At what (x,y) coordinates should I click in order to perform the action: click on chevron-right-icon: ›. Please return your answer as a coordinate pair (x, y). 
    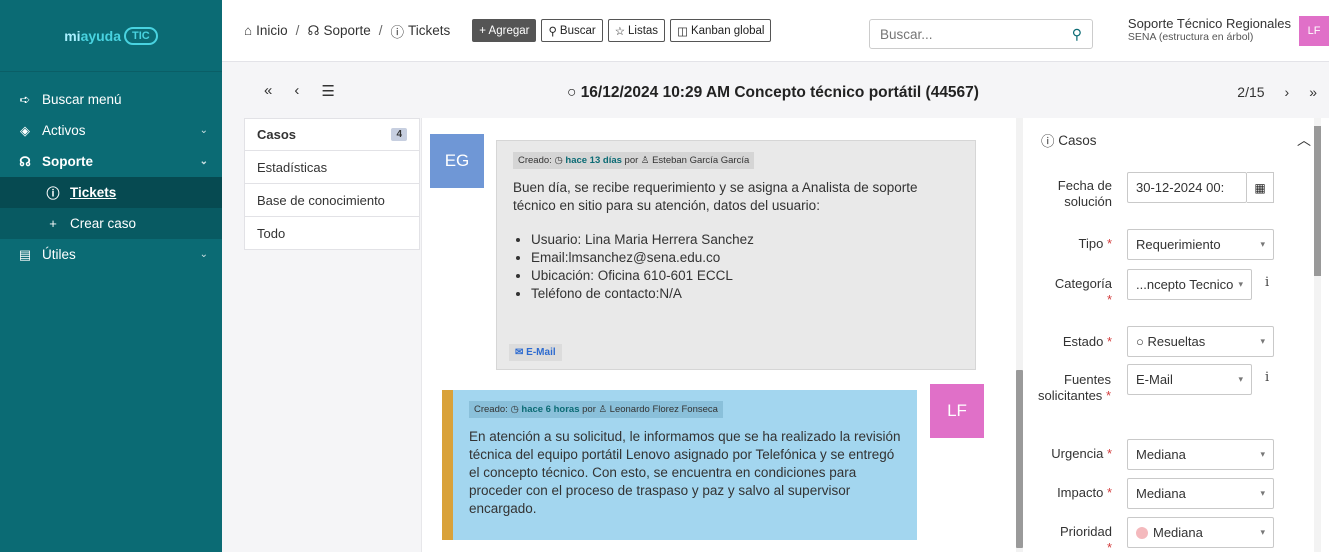
    Looking at the image, I should click on (1287, 92).